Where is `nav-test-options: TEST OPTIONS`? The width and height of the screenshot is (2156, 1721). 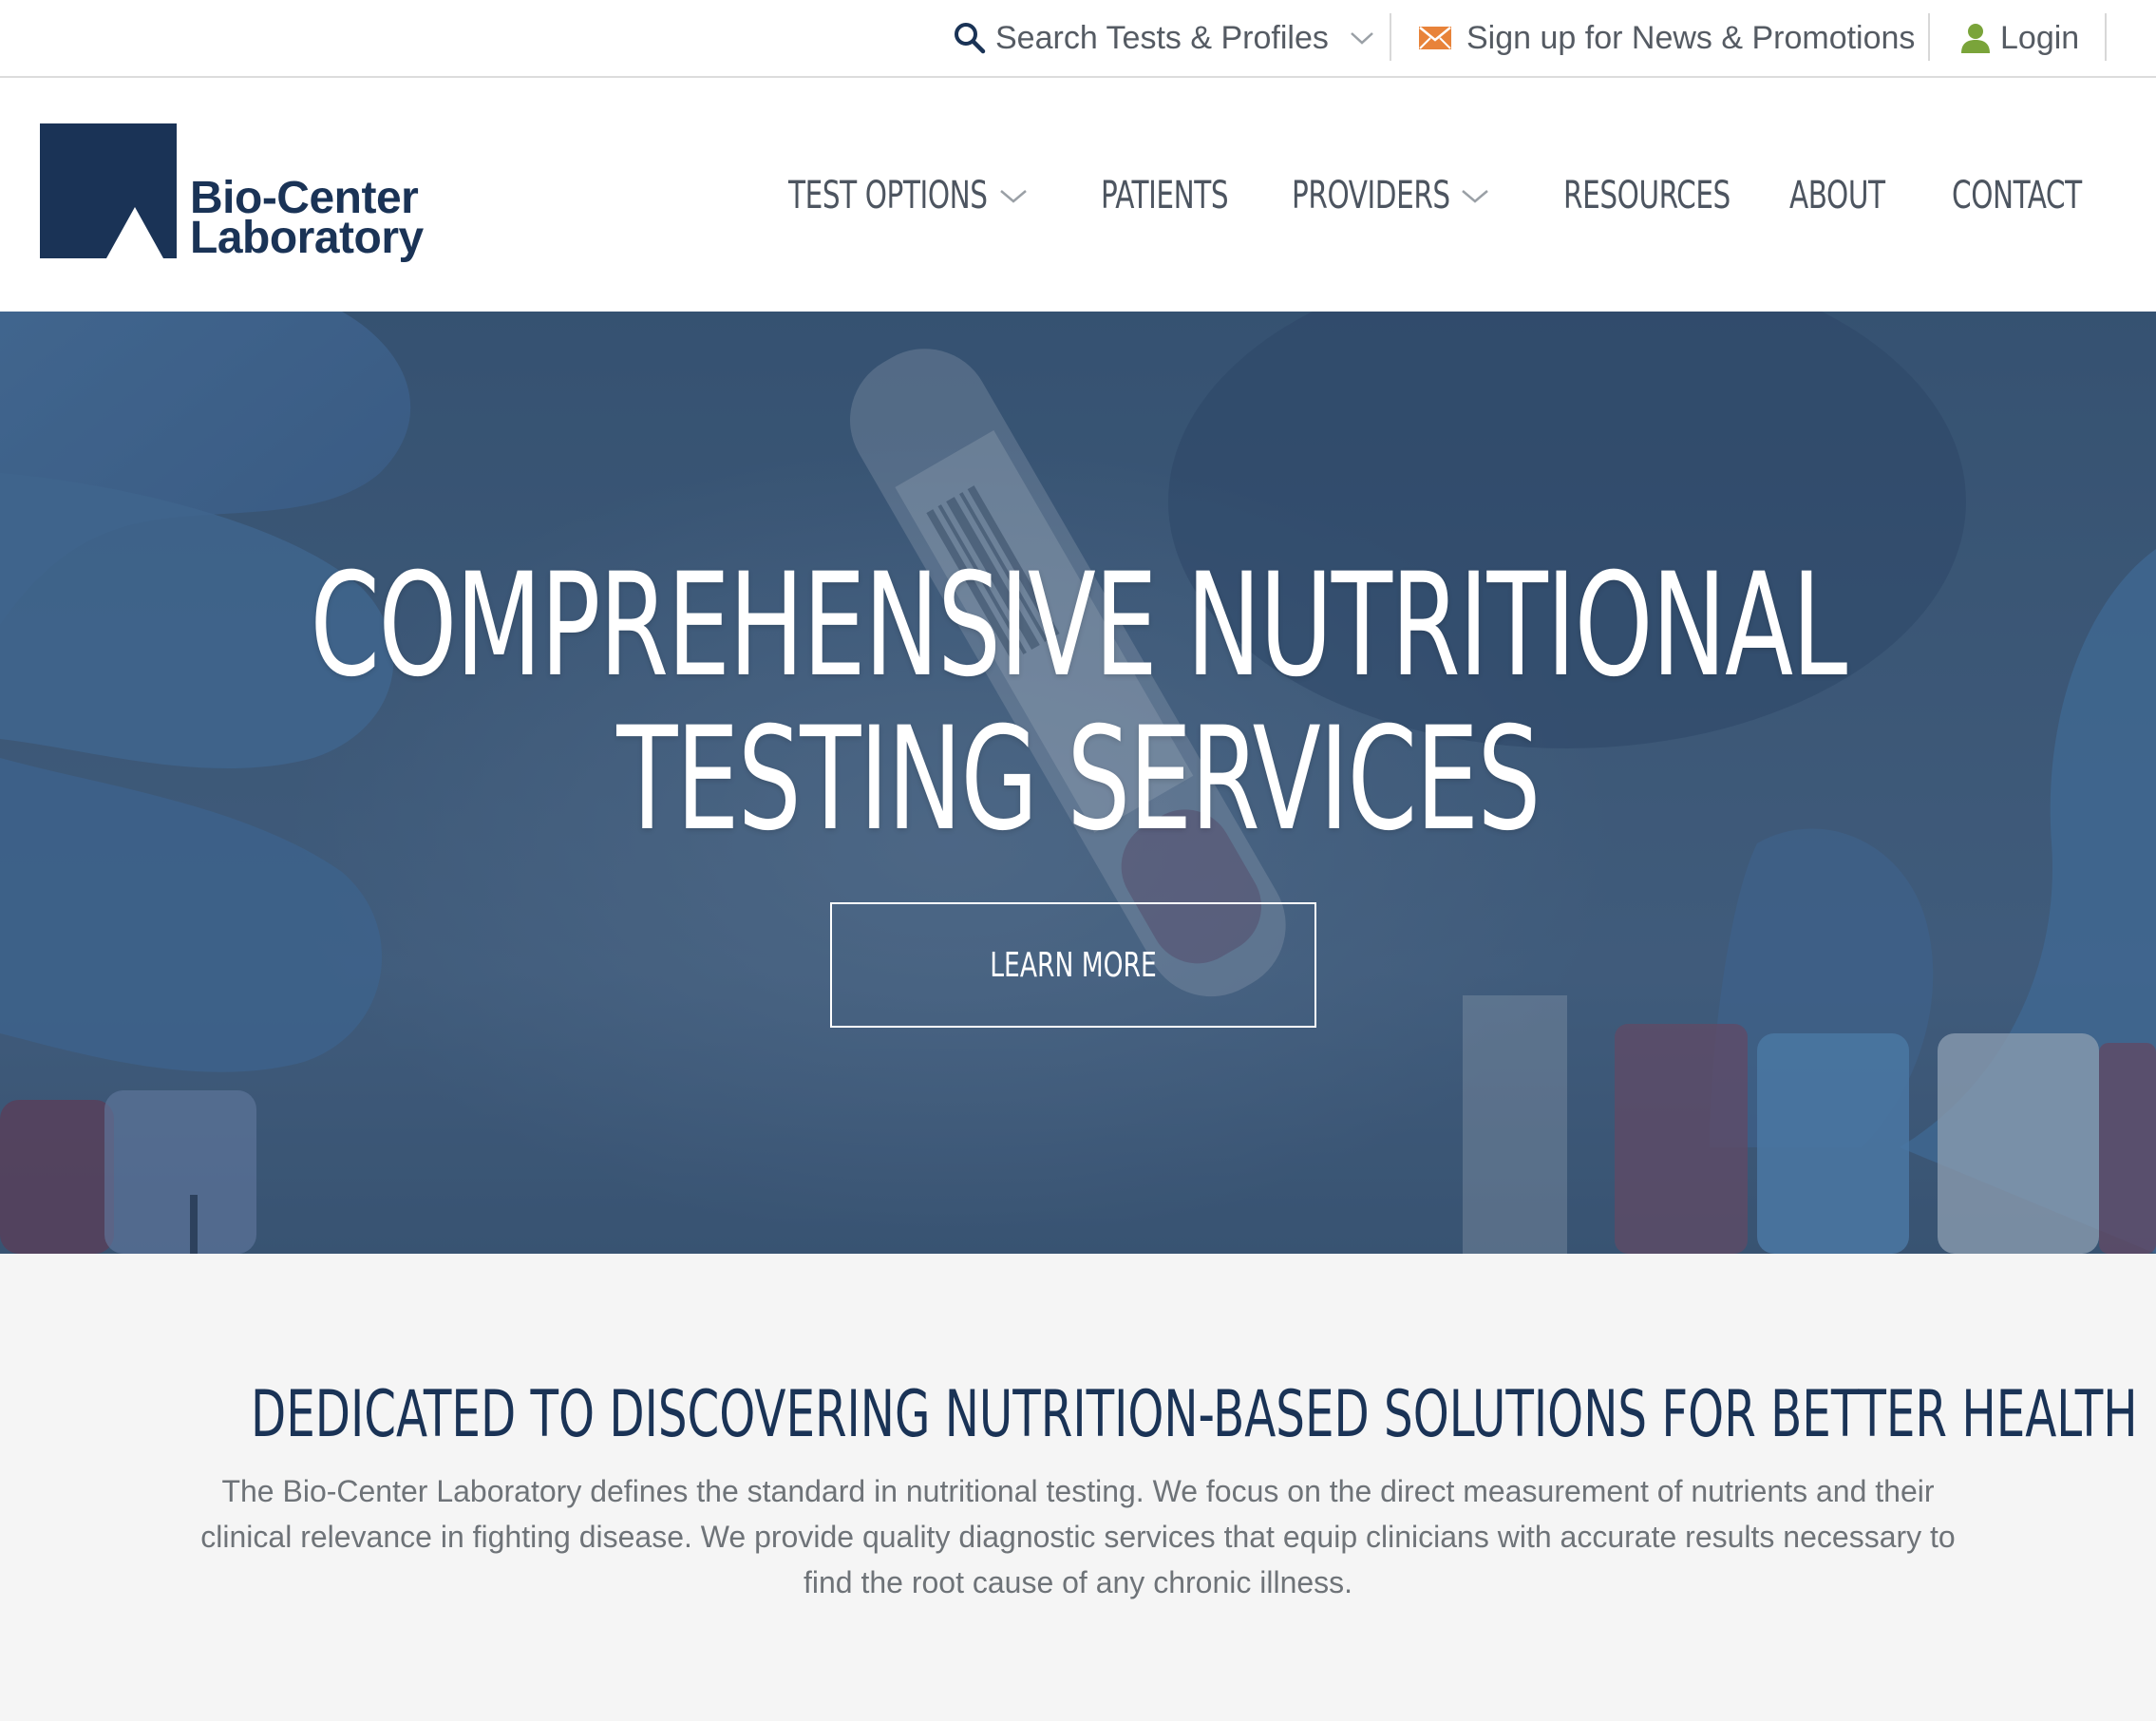 nav-test-options: TEST OPTIONS is located at coordinates (909, 195).